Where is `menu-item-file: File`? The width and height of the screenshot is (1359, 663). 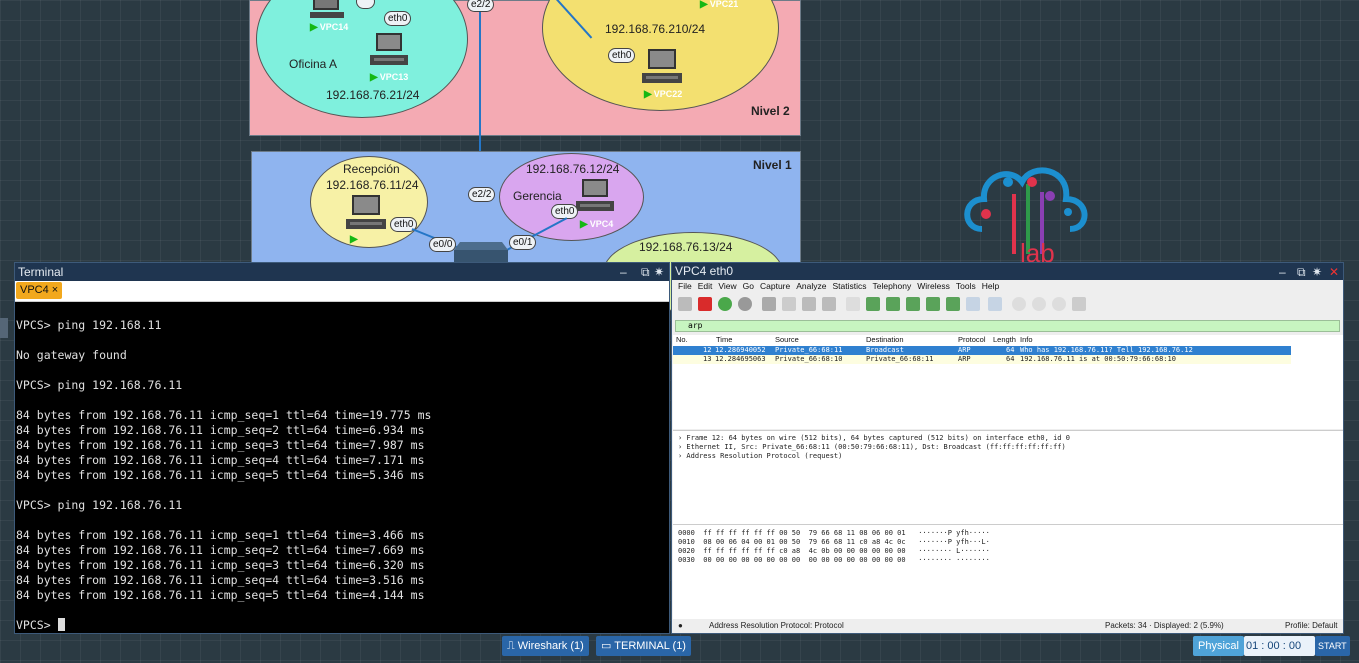
menu-item-file: File is located at coordinates (685, 286).